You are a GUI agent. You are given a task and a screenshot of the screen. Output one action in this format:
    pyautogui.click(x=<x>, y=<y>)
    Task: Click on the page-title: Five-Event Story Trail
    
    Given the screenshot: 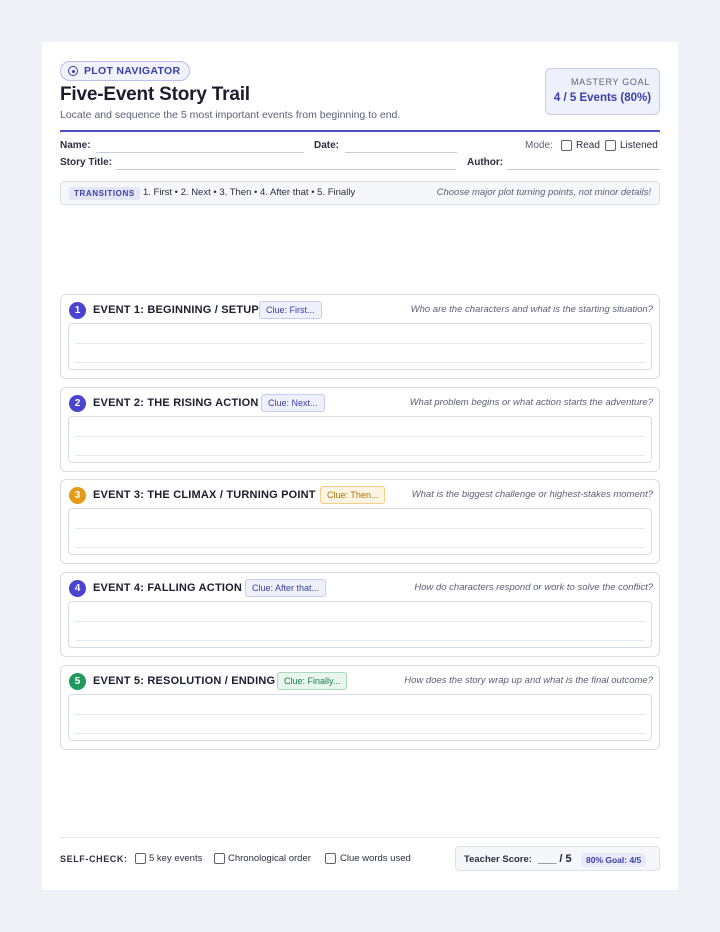 What is the action you would take?
    pyautogui.click(x=155, y=94)
    